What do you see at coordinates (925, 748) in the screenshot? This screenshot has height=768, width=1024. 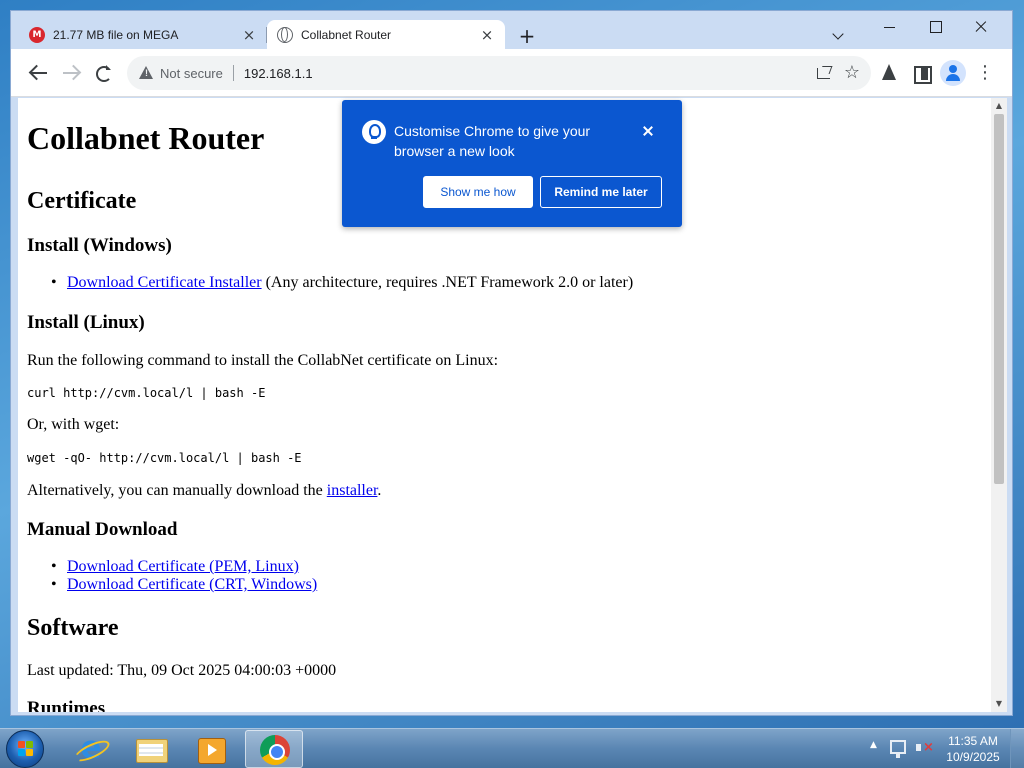 I see `volume-muted-icon` at bounding box center [925, 748].